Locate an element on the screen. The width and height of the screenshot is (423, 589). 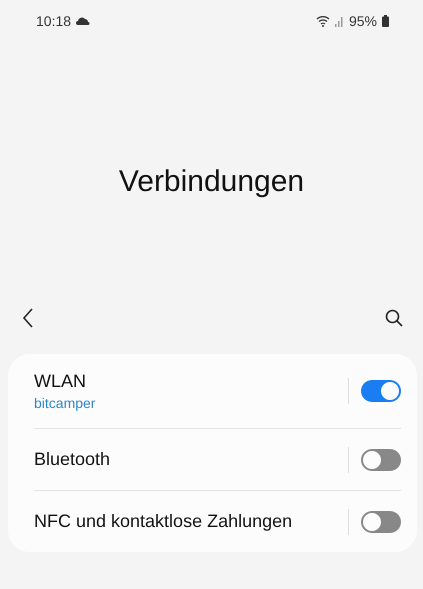
battery-icon is located at coordinates (385, 21).